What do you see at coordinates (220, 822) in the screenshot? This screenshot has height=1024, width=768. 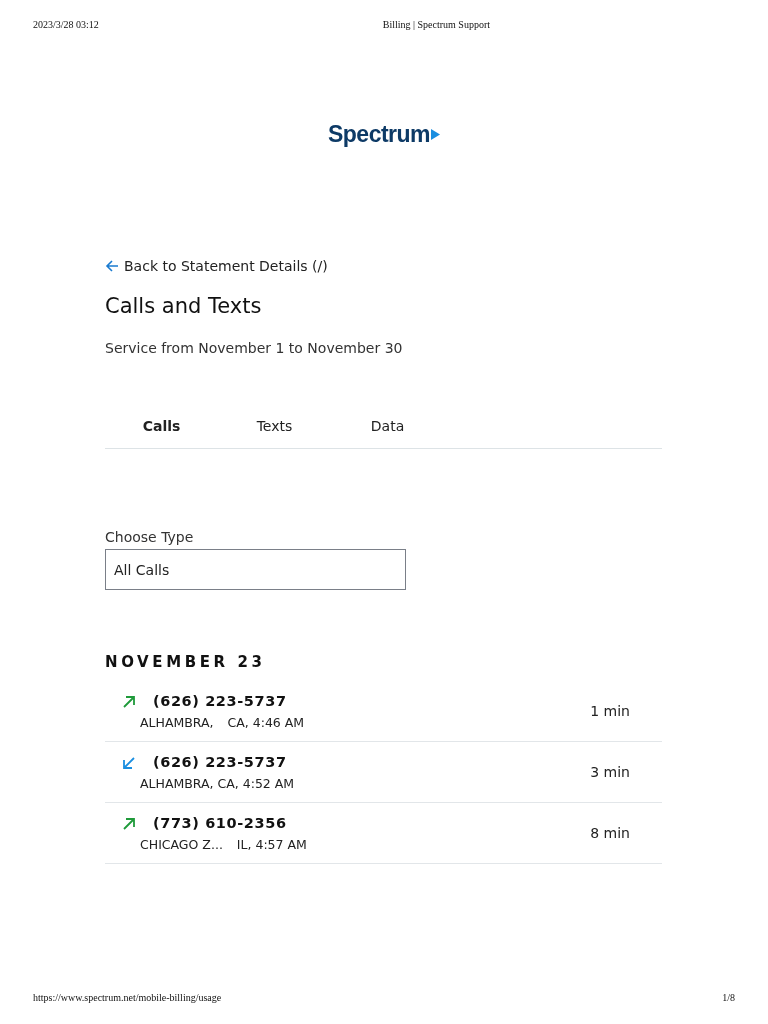 I see `phone-number: (773) 610-2356` at bounding box center [220, 822].